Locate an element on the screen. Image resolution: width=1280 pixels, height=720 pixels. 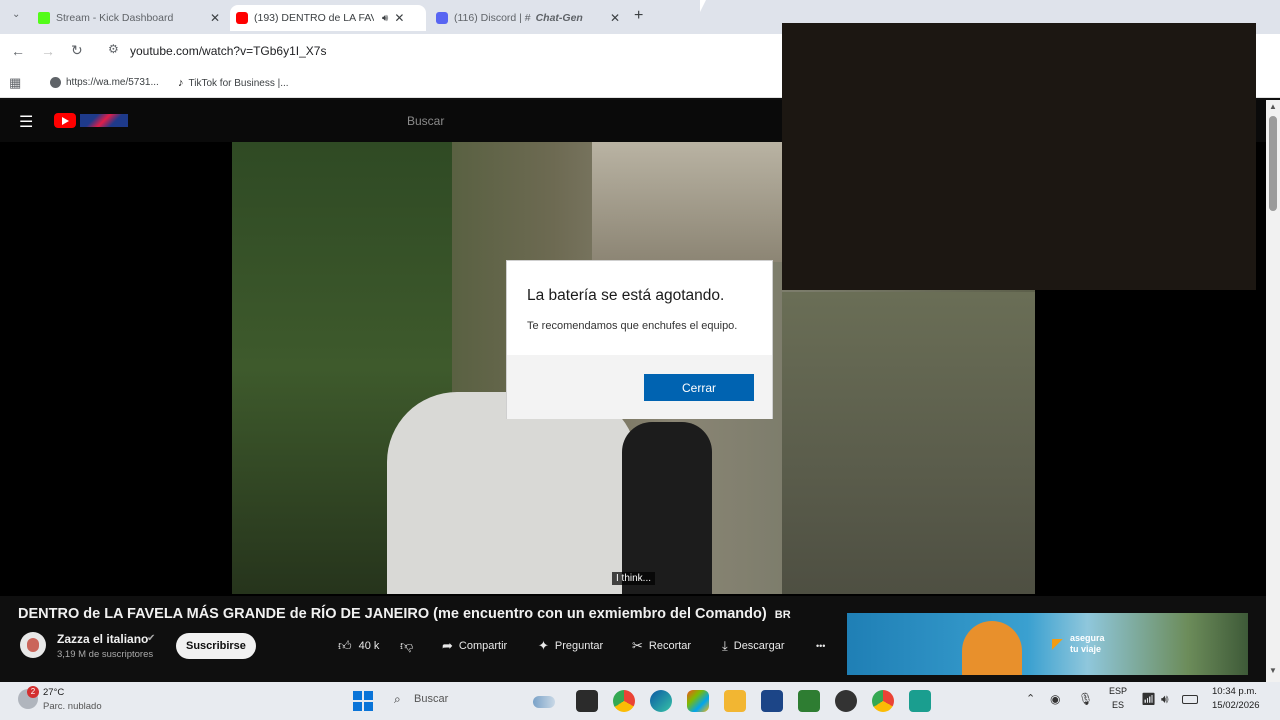
ad-logo-icon: ◤ is located at coordinates (1057, 643).